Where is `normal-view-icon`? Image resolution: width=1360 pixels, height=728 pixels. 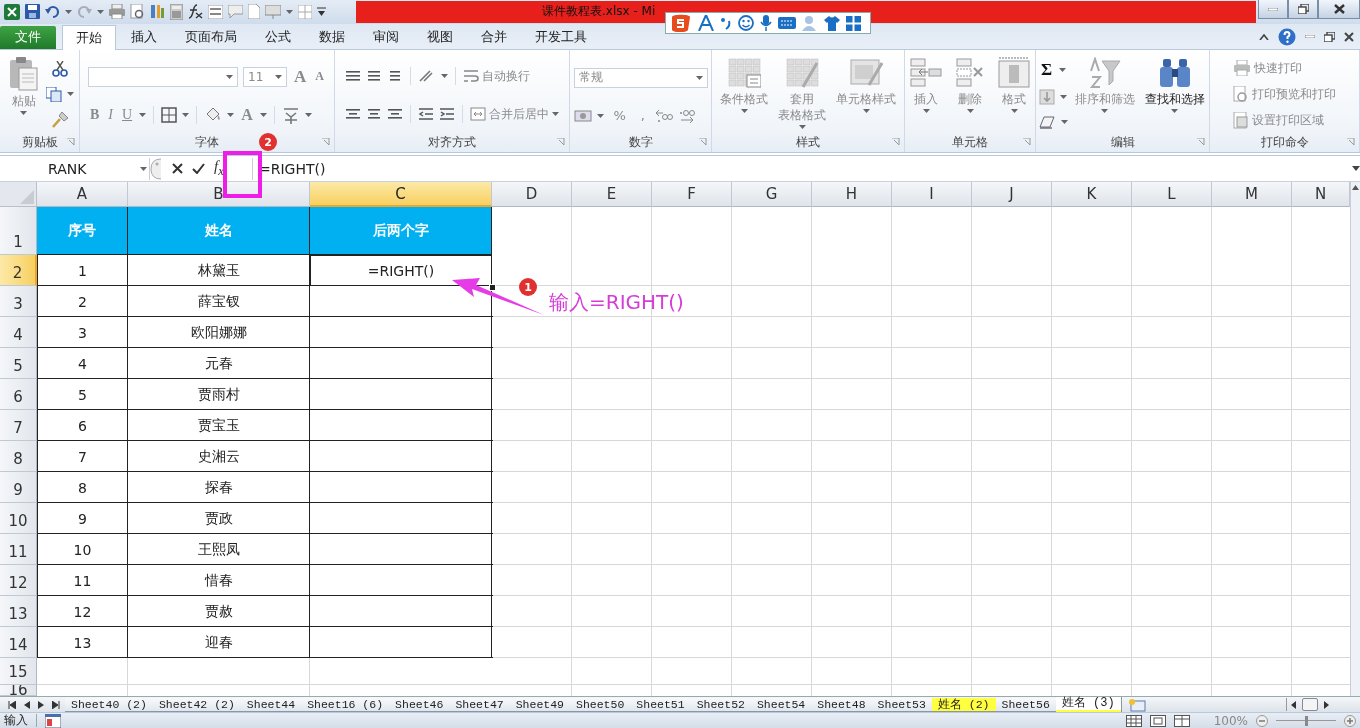 normal-view-icon is located at coordinates (1133, 720).